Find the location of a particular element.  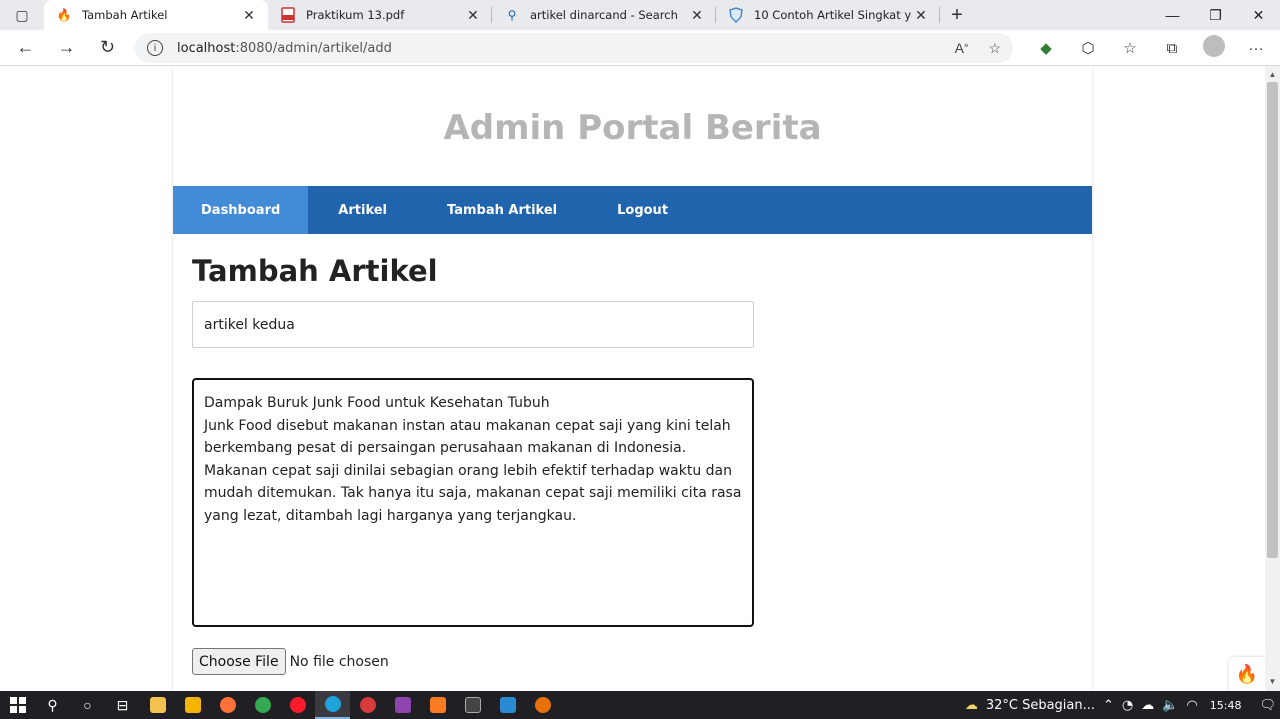

site-info-icon: i is located at coordinates (155, 48).